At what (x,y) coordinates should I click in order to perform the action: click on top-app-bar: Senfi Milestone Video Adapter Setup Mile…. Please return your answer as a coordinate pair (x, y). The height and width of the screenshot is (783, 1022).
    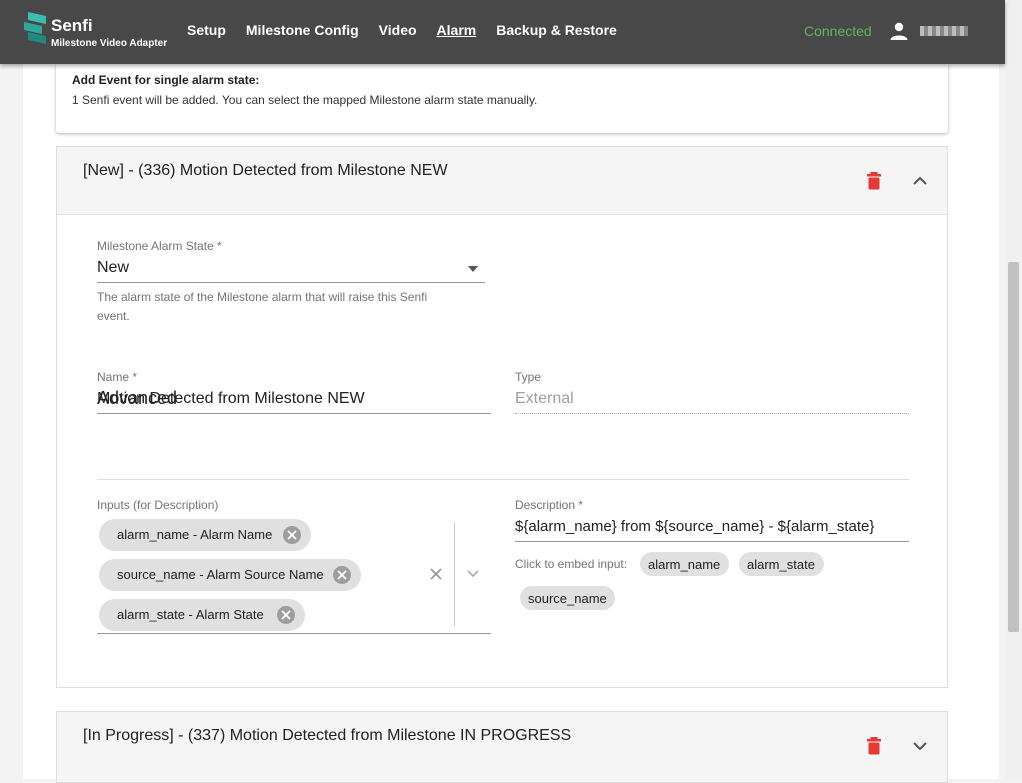
    Looking at the image, I should click on (502, 32).